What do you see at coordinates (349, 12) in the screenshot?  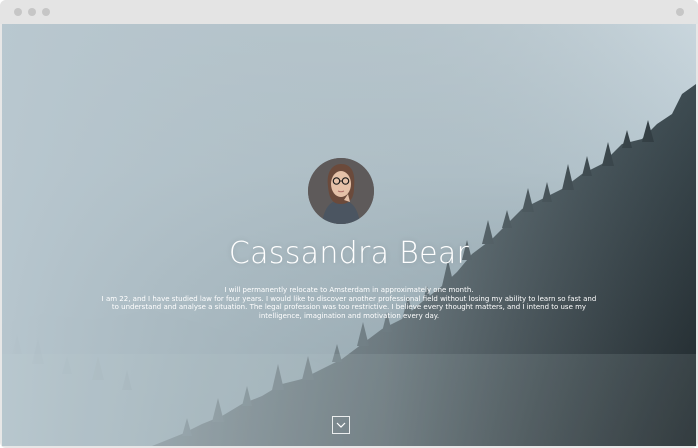 I see `browser-titlebar` at bounding box center [349, 12].